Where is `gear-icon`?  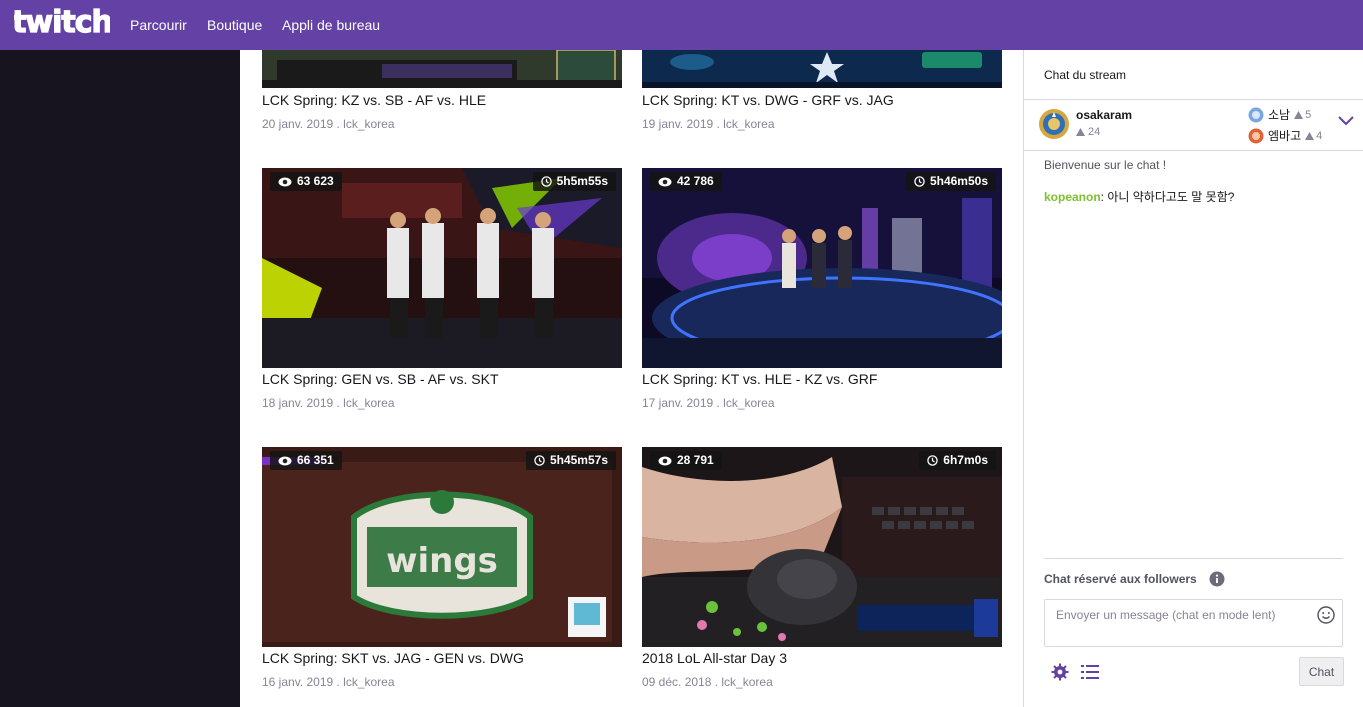 gear-icon is located at coordinates (1060, 672).